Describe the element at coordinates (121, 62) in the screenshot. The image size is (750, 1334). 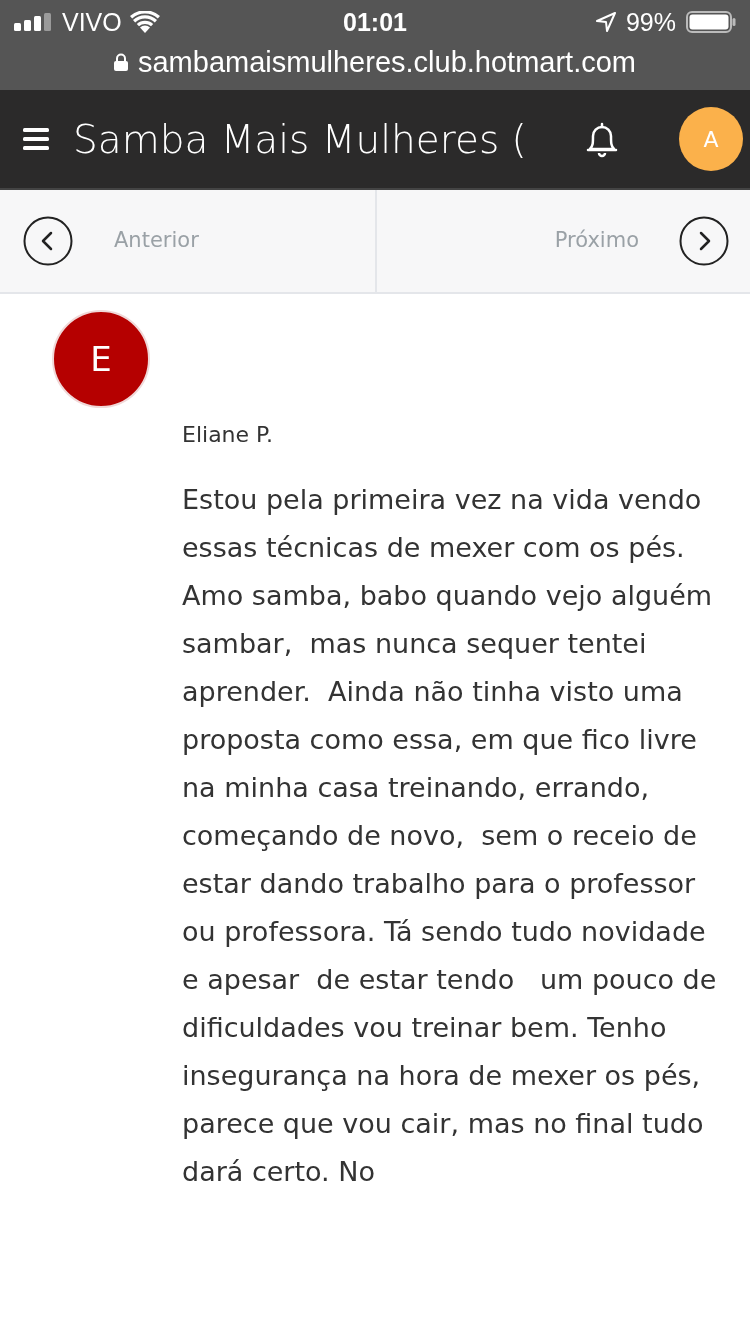
I see `lock-icon` at that location.